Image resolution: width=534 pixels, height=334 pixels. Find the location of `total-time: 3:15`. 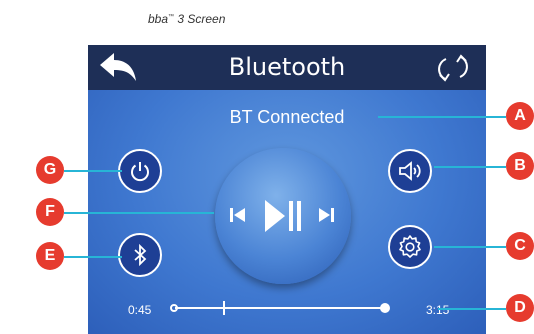

total-time: 3:15 is located at coordinates (438, 310).